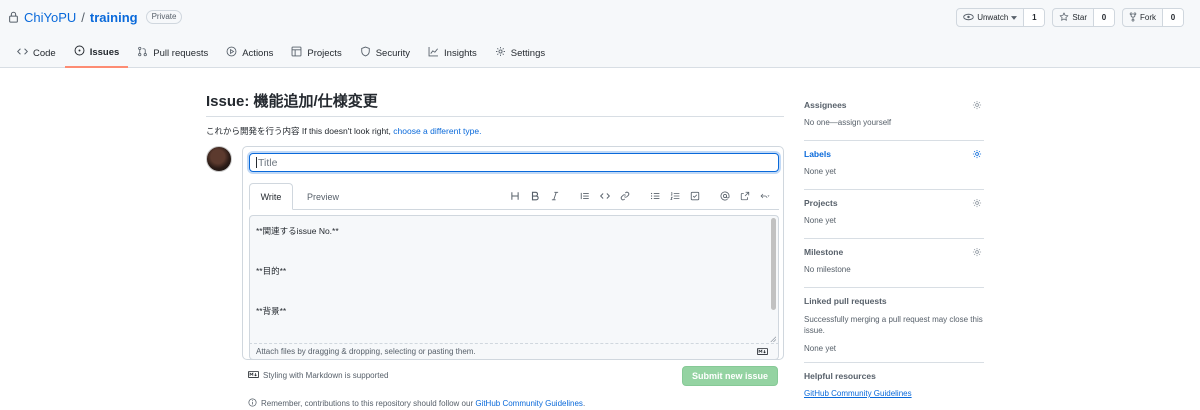 This screenshot has width=1200, height=410. I want to click on fork-label: Fork, so click(1148, 17).